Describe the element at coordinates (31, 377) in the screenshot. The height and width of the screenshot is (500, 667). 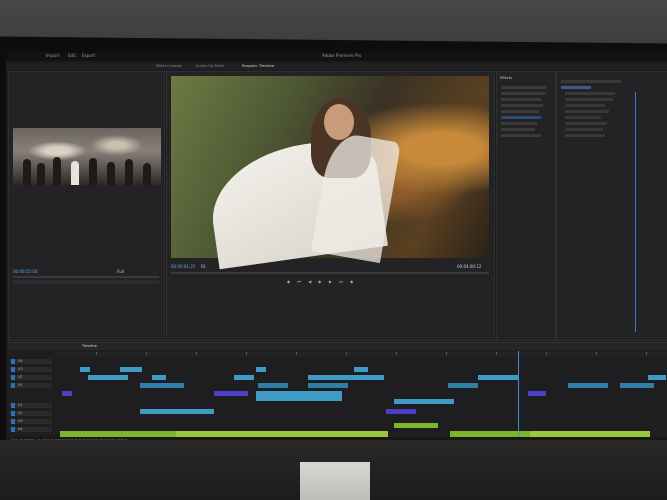
I see `track-header-v2: V2` at that location.